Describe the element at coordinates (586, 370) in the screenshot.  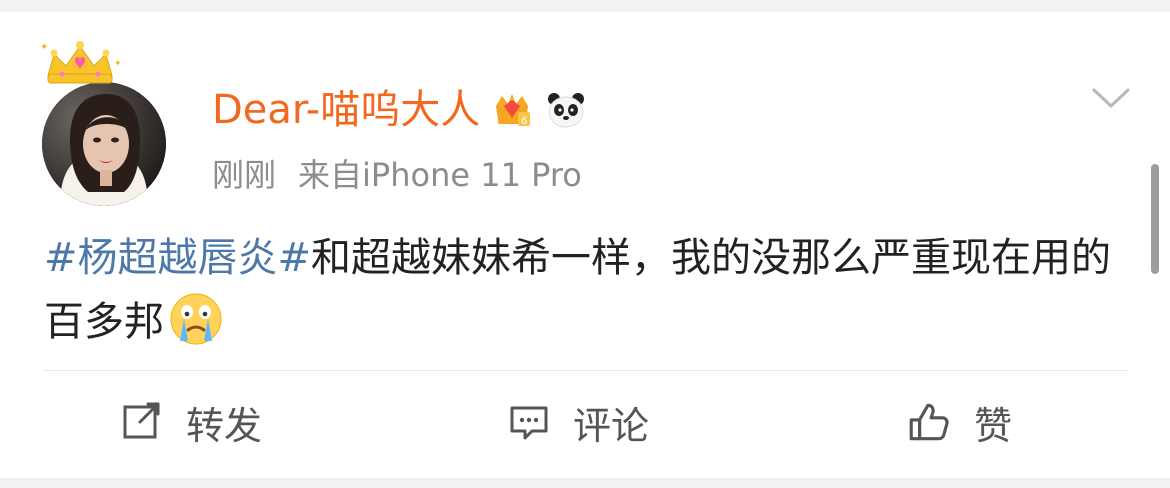
I see `divider` at that location.